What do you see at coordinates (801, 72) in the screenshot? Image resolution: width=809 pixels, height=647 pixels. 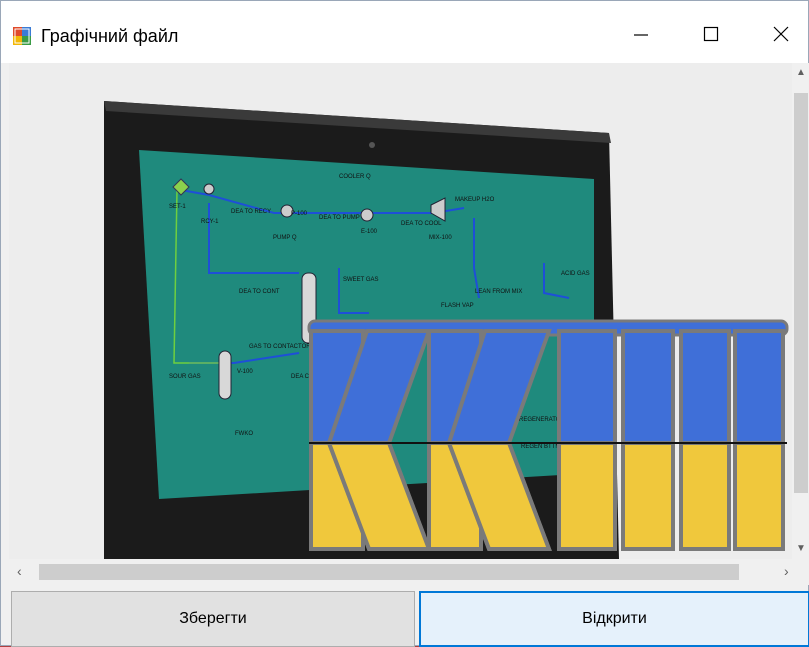 I see `scroll-up-icon: ▲` at bounding box center [801, 72].